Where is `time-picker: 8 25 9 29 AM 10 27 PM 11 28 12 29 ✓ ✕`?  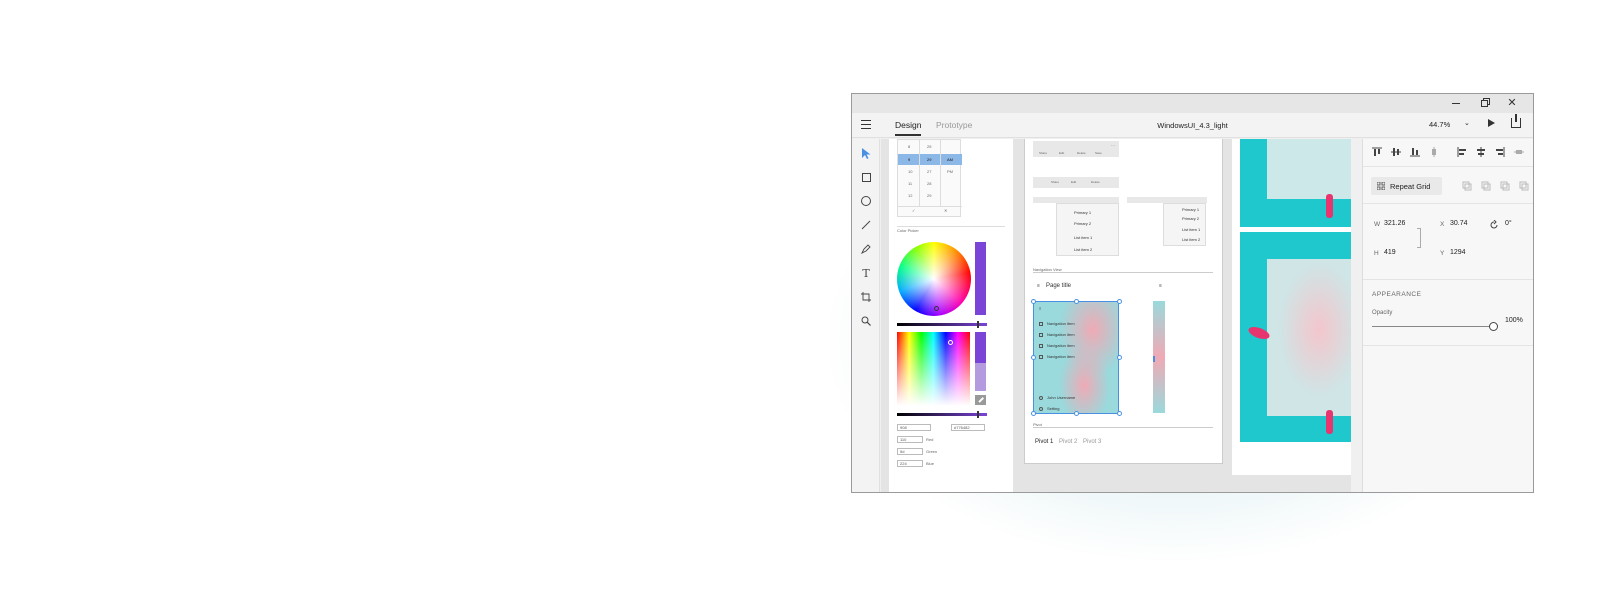 time-picker: 8 25 9 29 AM 10 27 PM 11 28 12 29 ✓ ✕ is located at coordinates (929, 178).